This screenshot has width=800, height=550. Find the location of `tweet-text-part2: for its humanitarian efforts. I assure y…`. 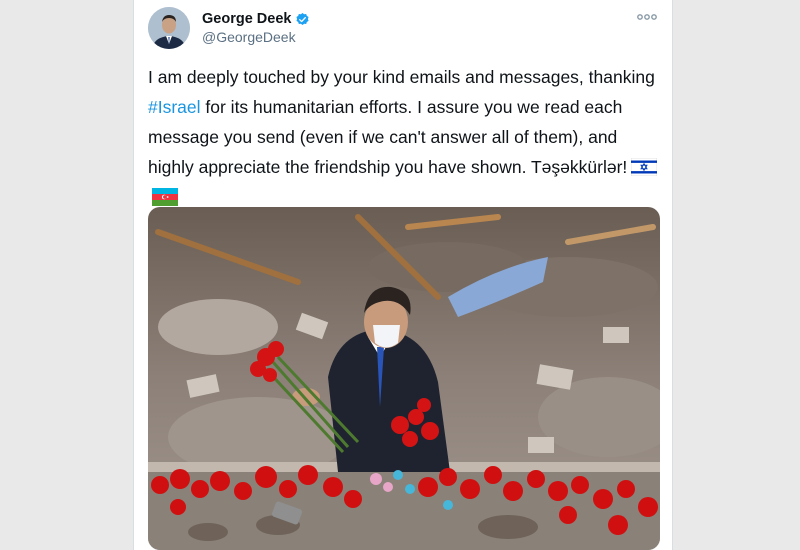

tweet-text-part2: for its humanitarian efforts. I assure y… is located at coordinates (388, 137).